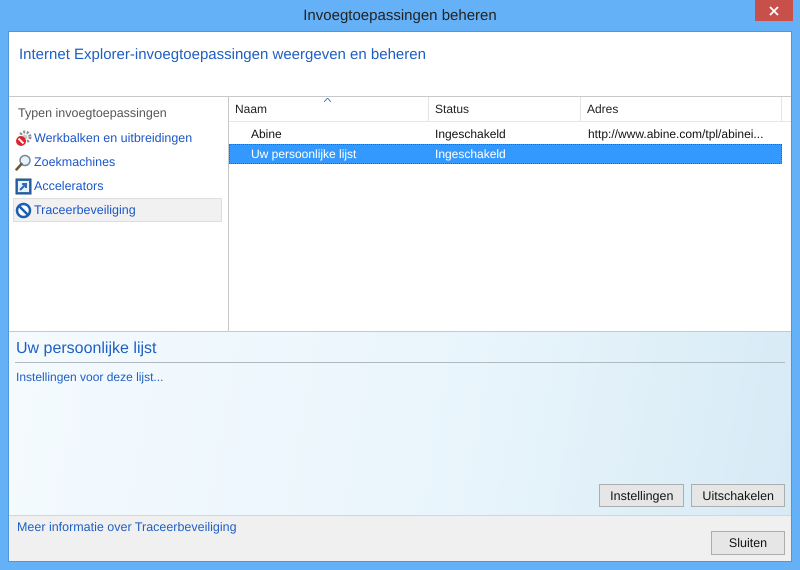  What do you see at coordinates (505, 109) in the screenshot?
I see `column-header: Status` at bounding box center [505, 109].